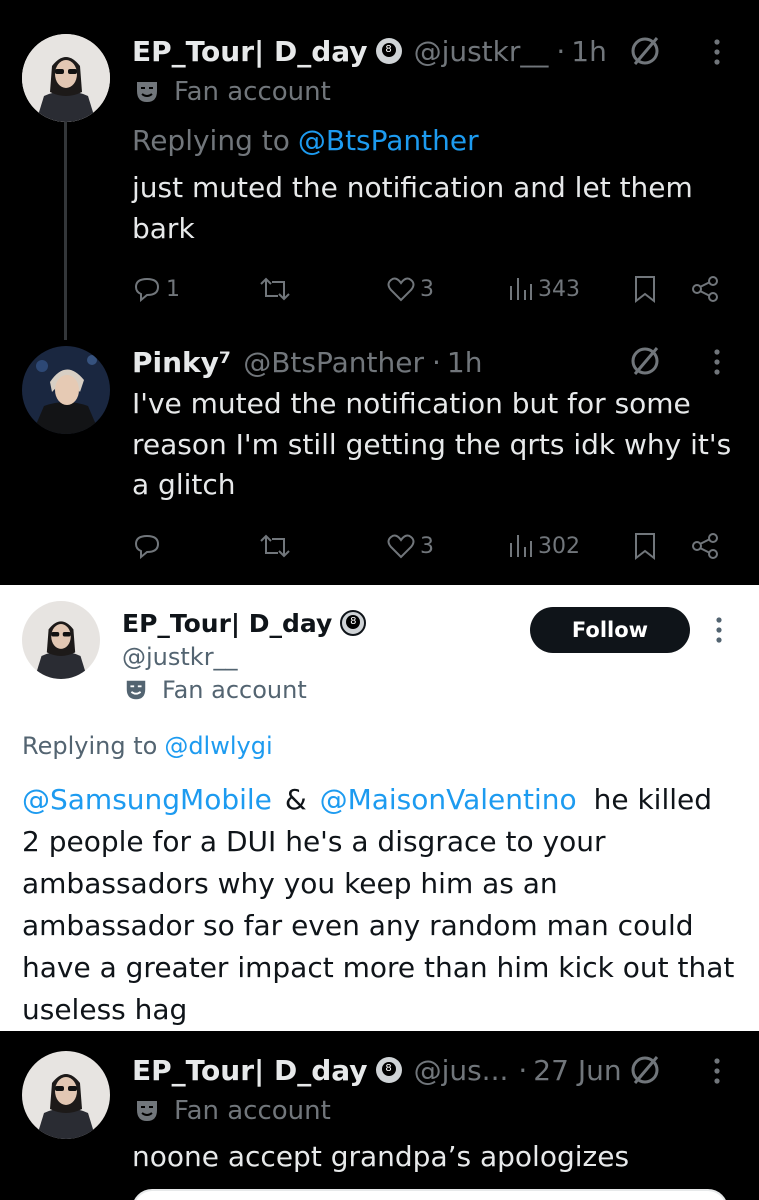 The image size is (759, 1200). I want to click on reply-button, so click(147, 546).